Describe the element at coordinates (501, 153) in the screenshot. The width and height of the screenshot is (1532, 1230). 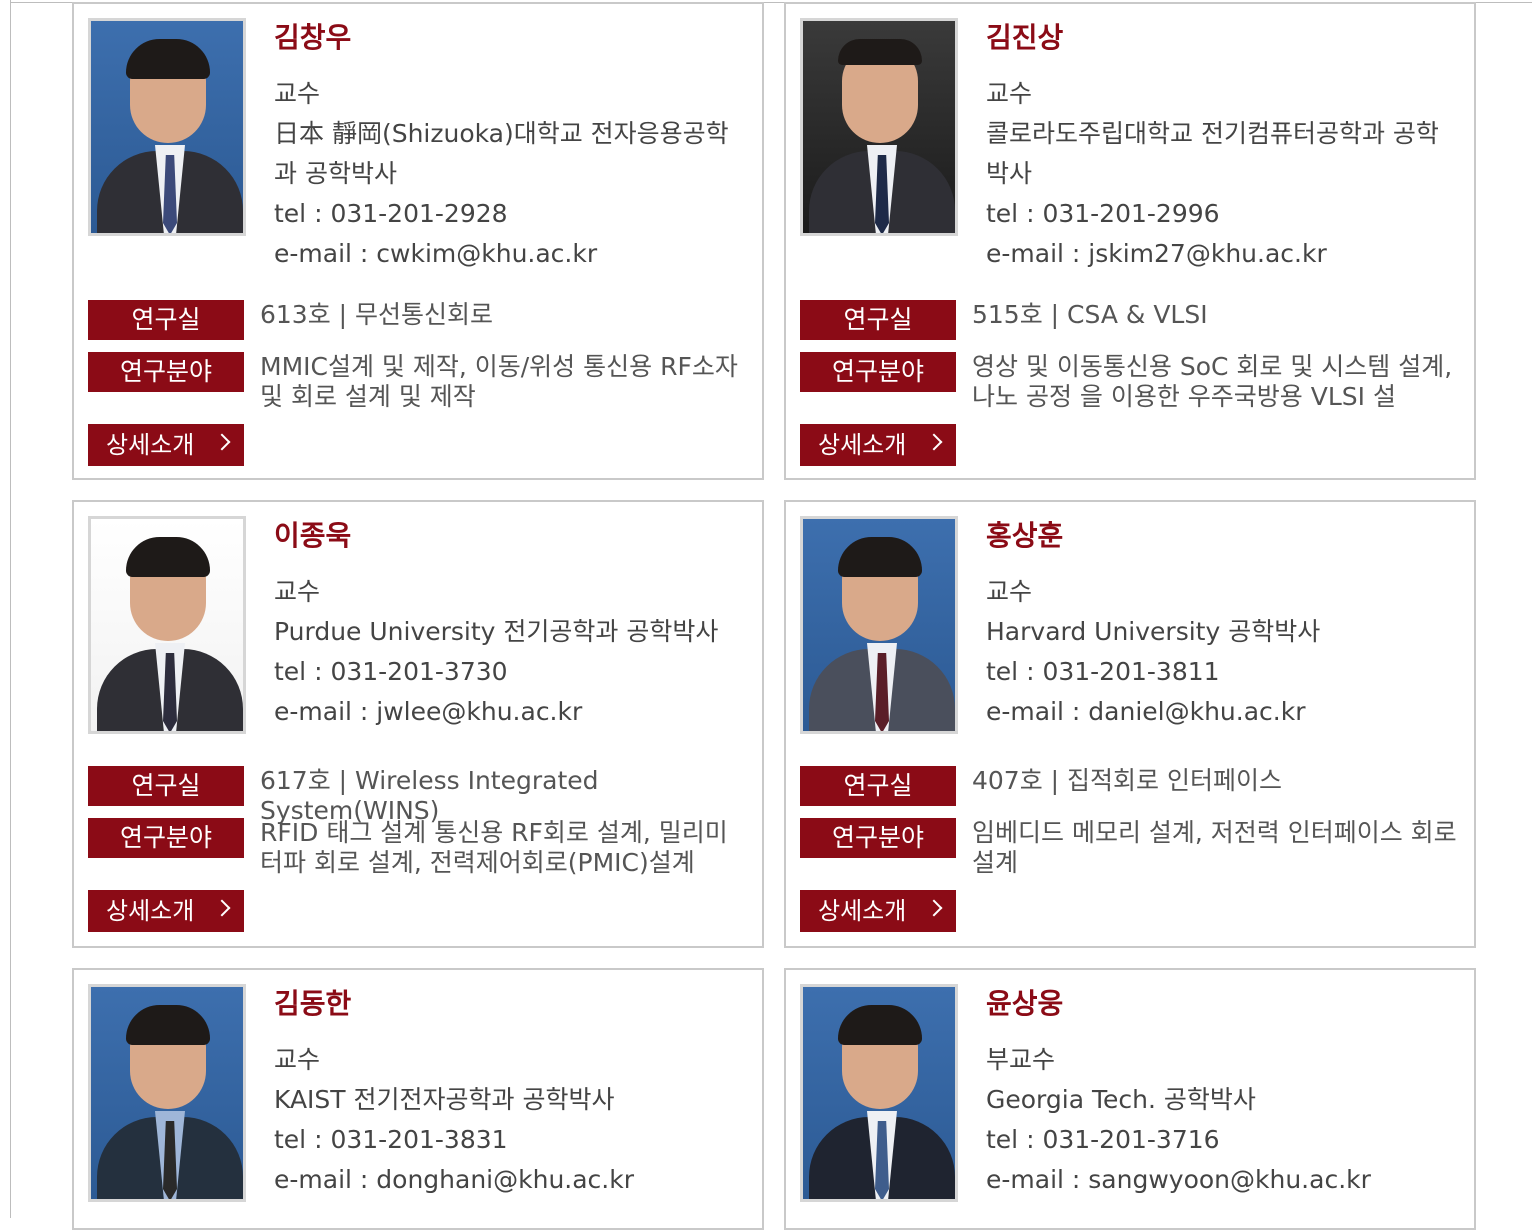
I see `professor-degree: 日本 靜岡(Shizuoka)대학교 전자응용공학과 공학박사` at that location.